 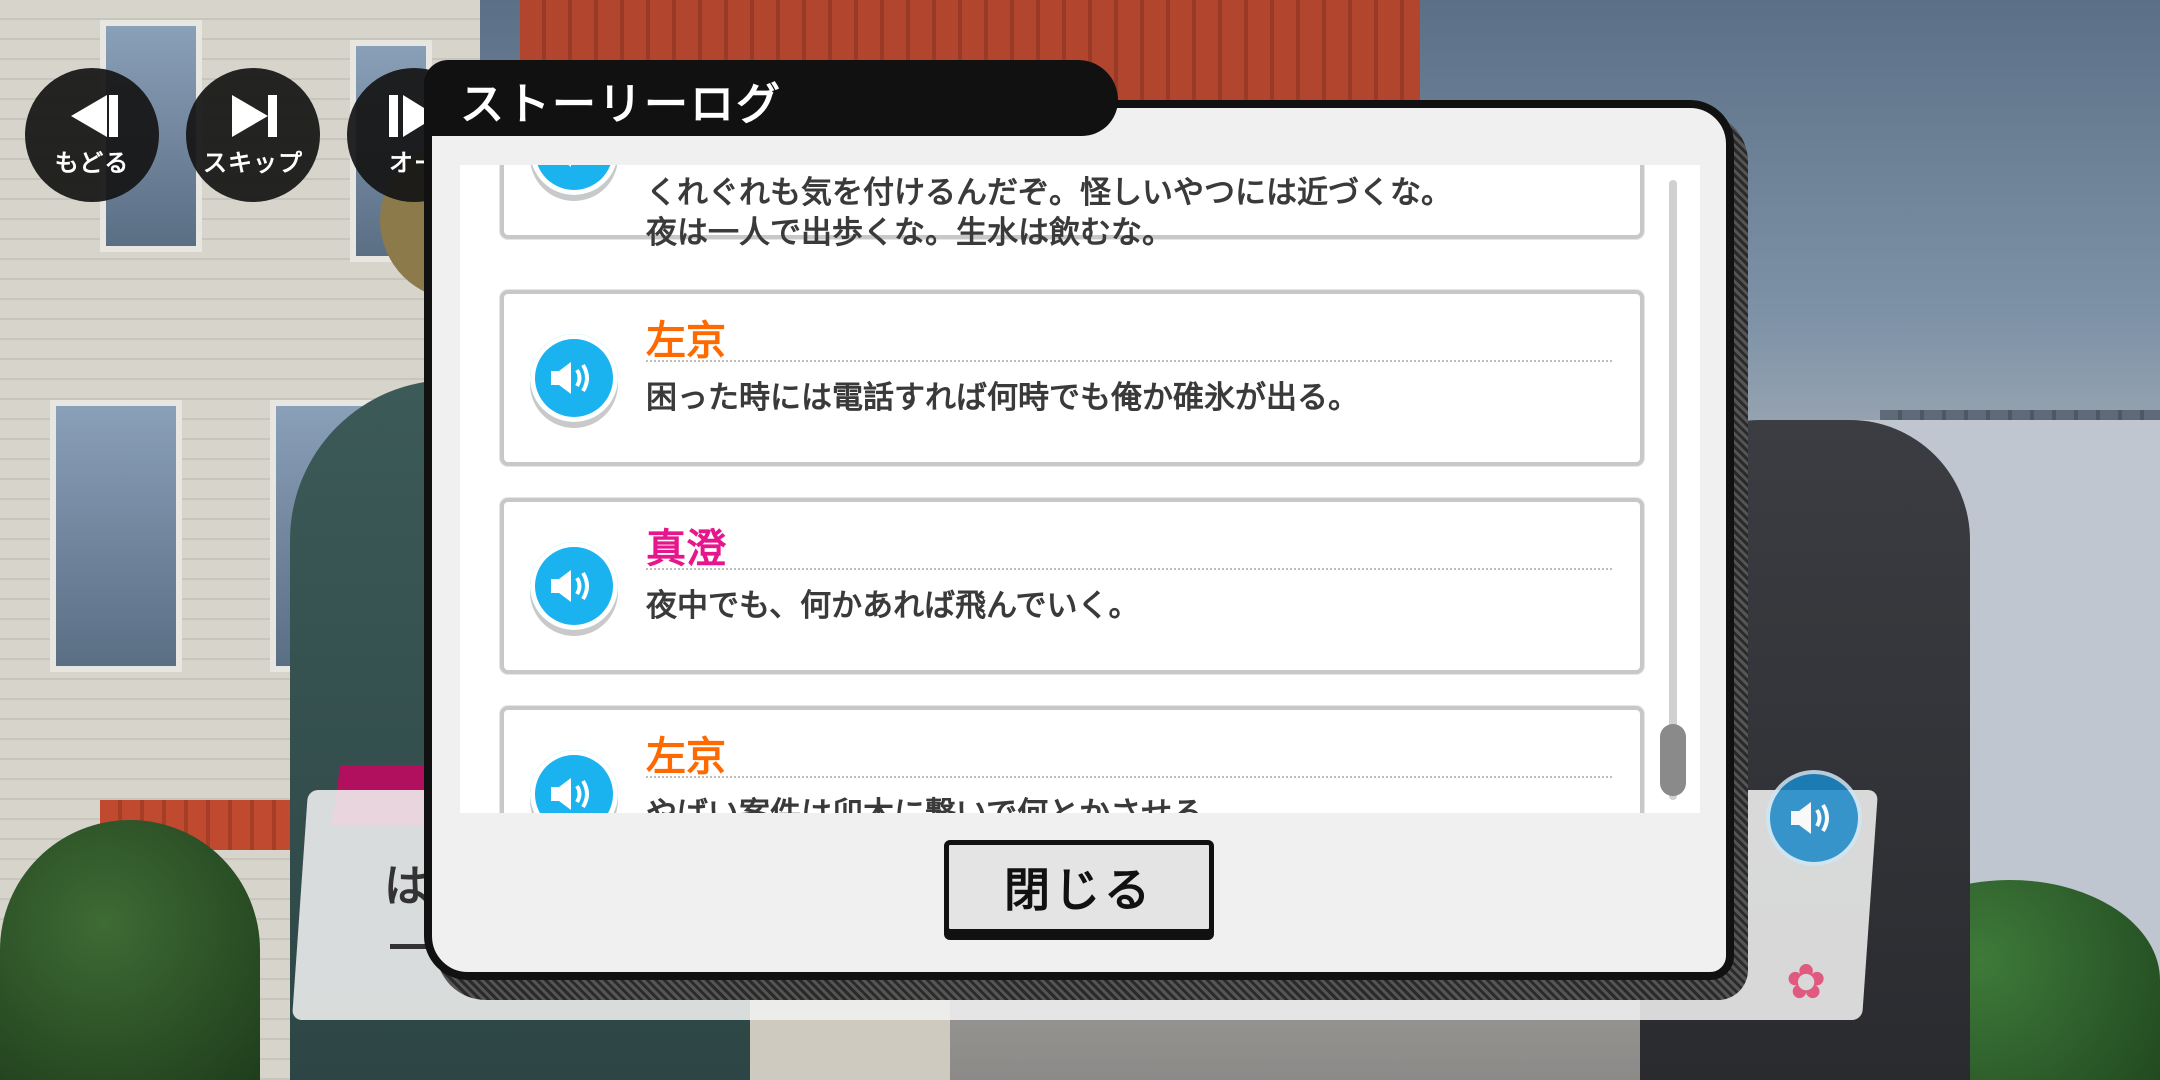 What do you see at coordinates (253, 162) in the screenshot?
I see `skip-button-label: スキップ` at bounding box center [253, 162].